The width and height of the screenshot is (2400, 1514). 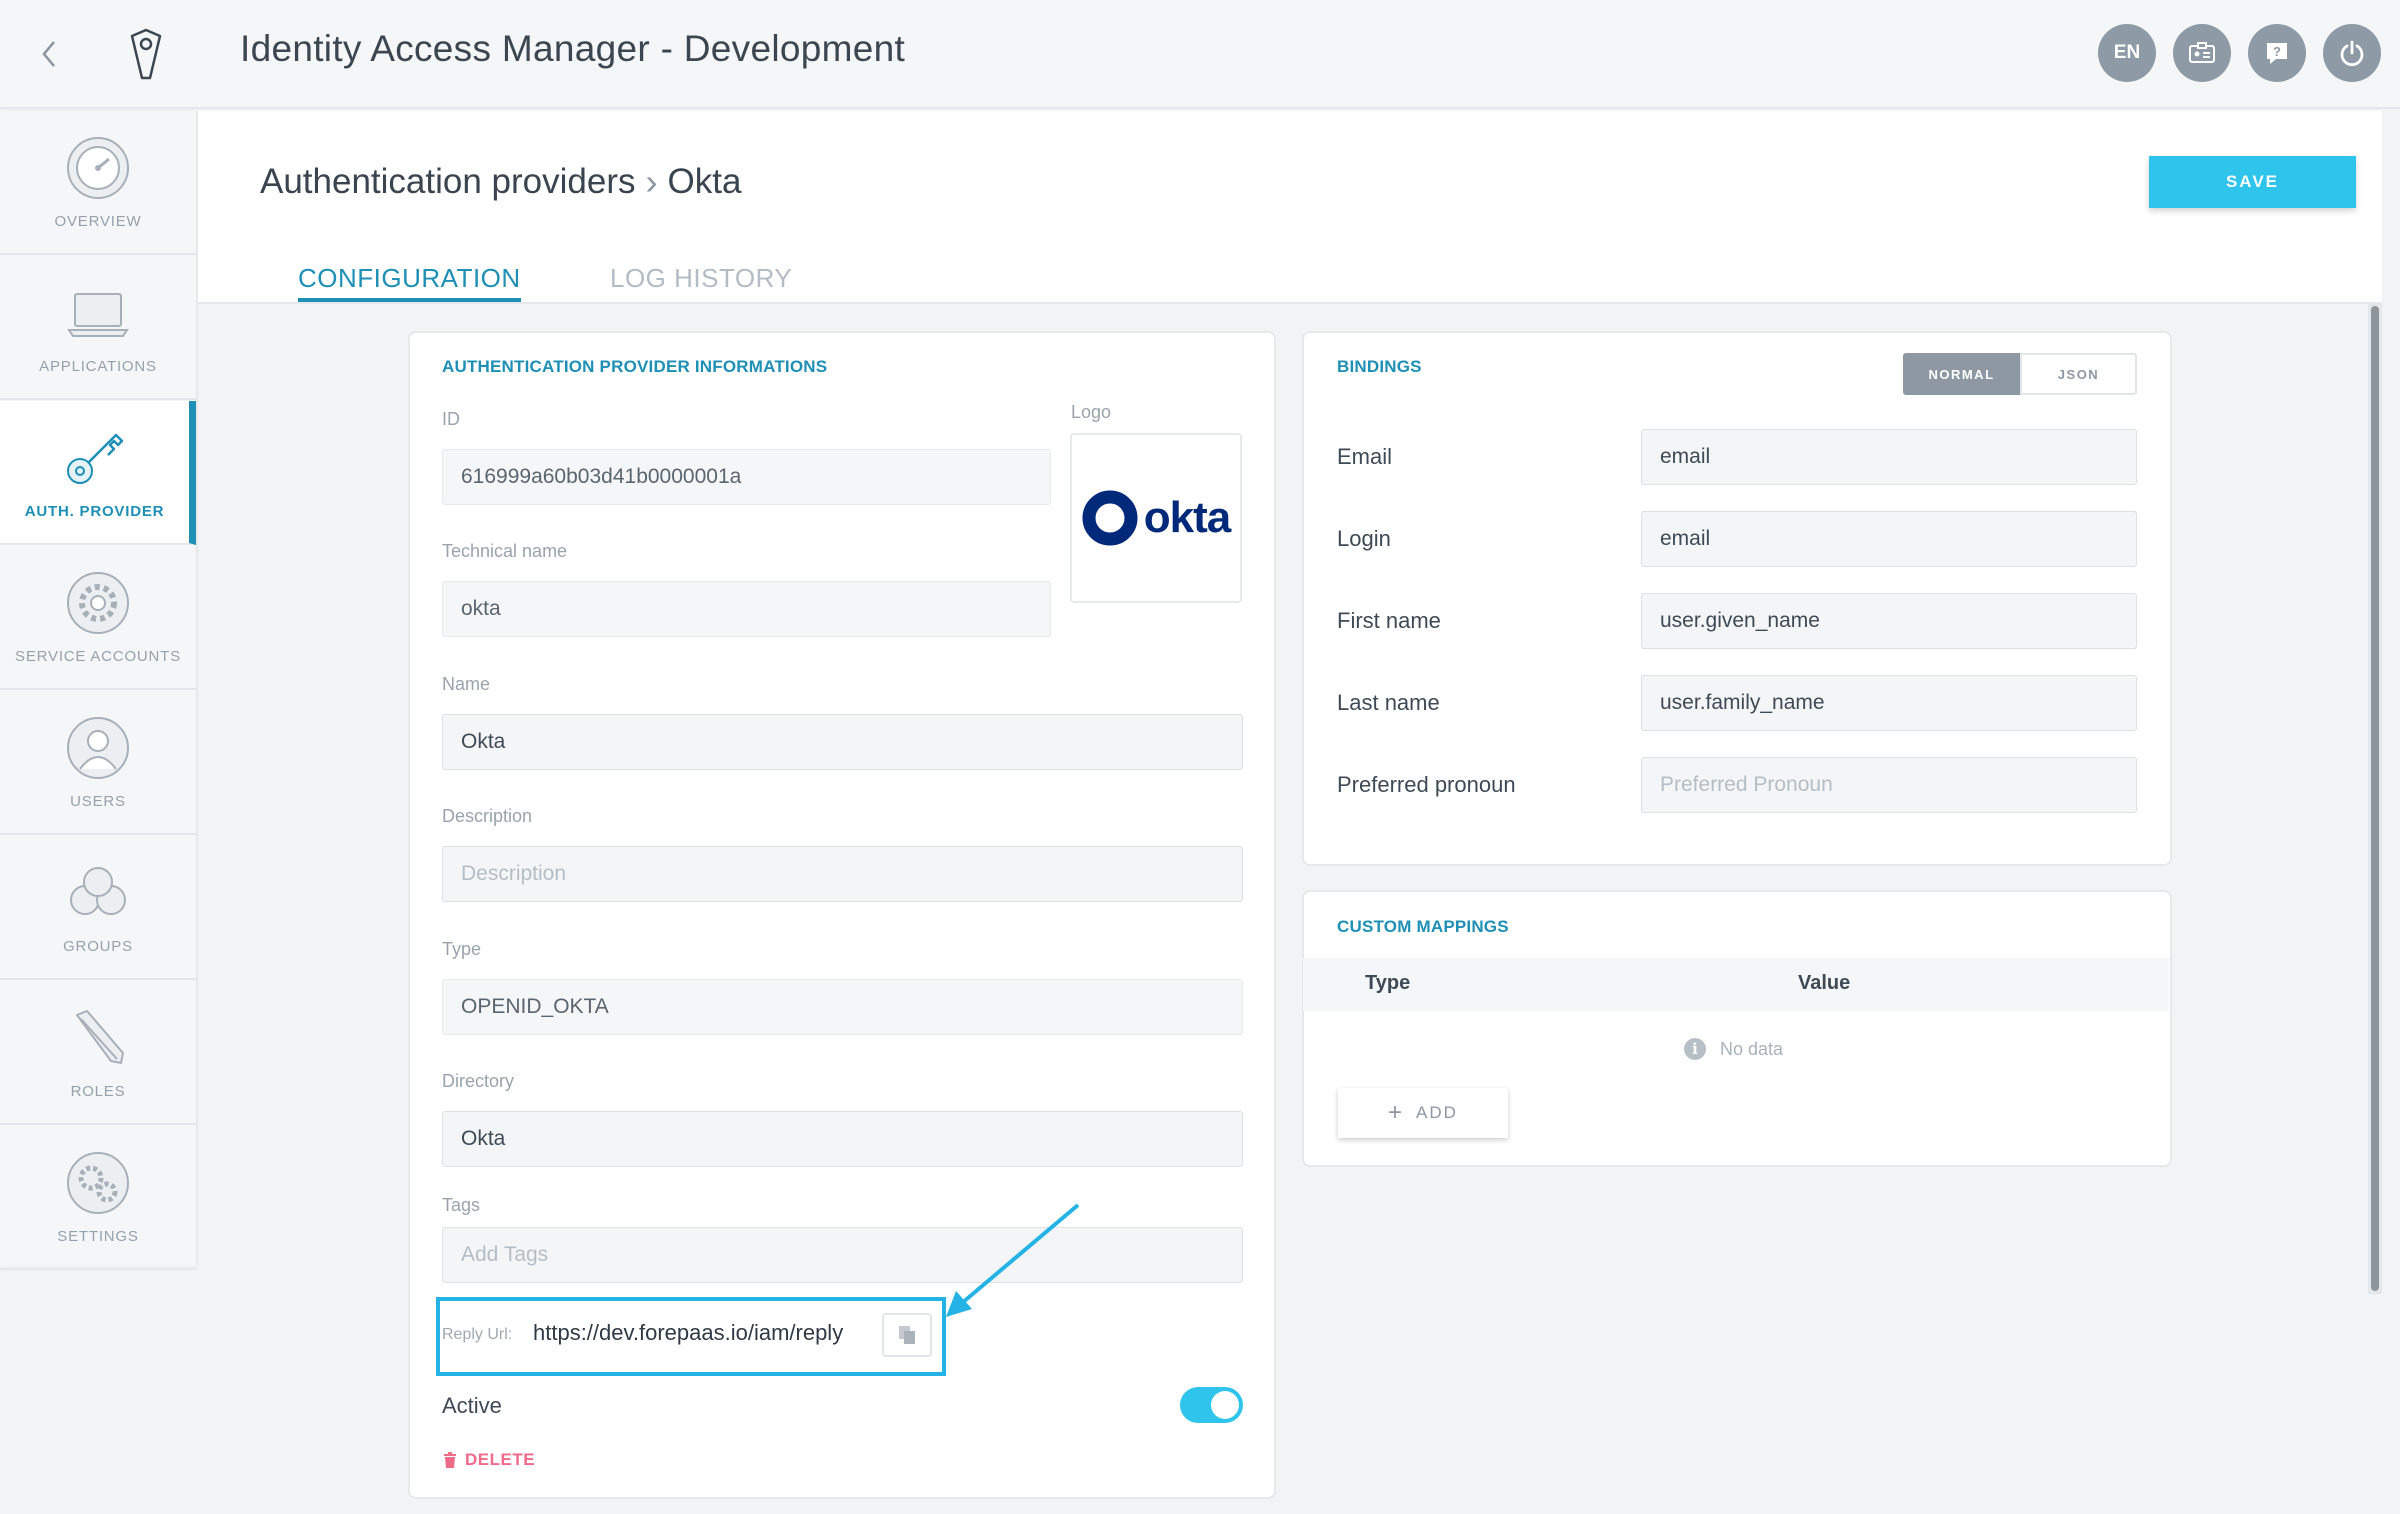 I want to click on sidebar-item-applications: APPLICATIONS, so click(x=98, y=328).